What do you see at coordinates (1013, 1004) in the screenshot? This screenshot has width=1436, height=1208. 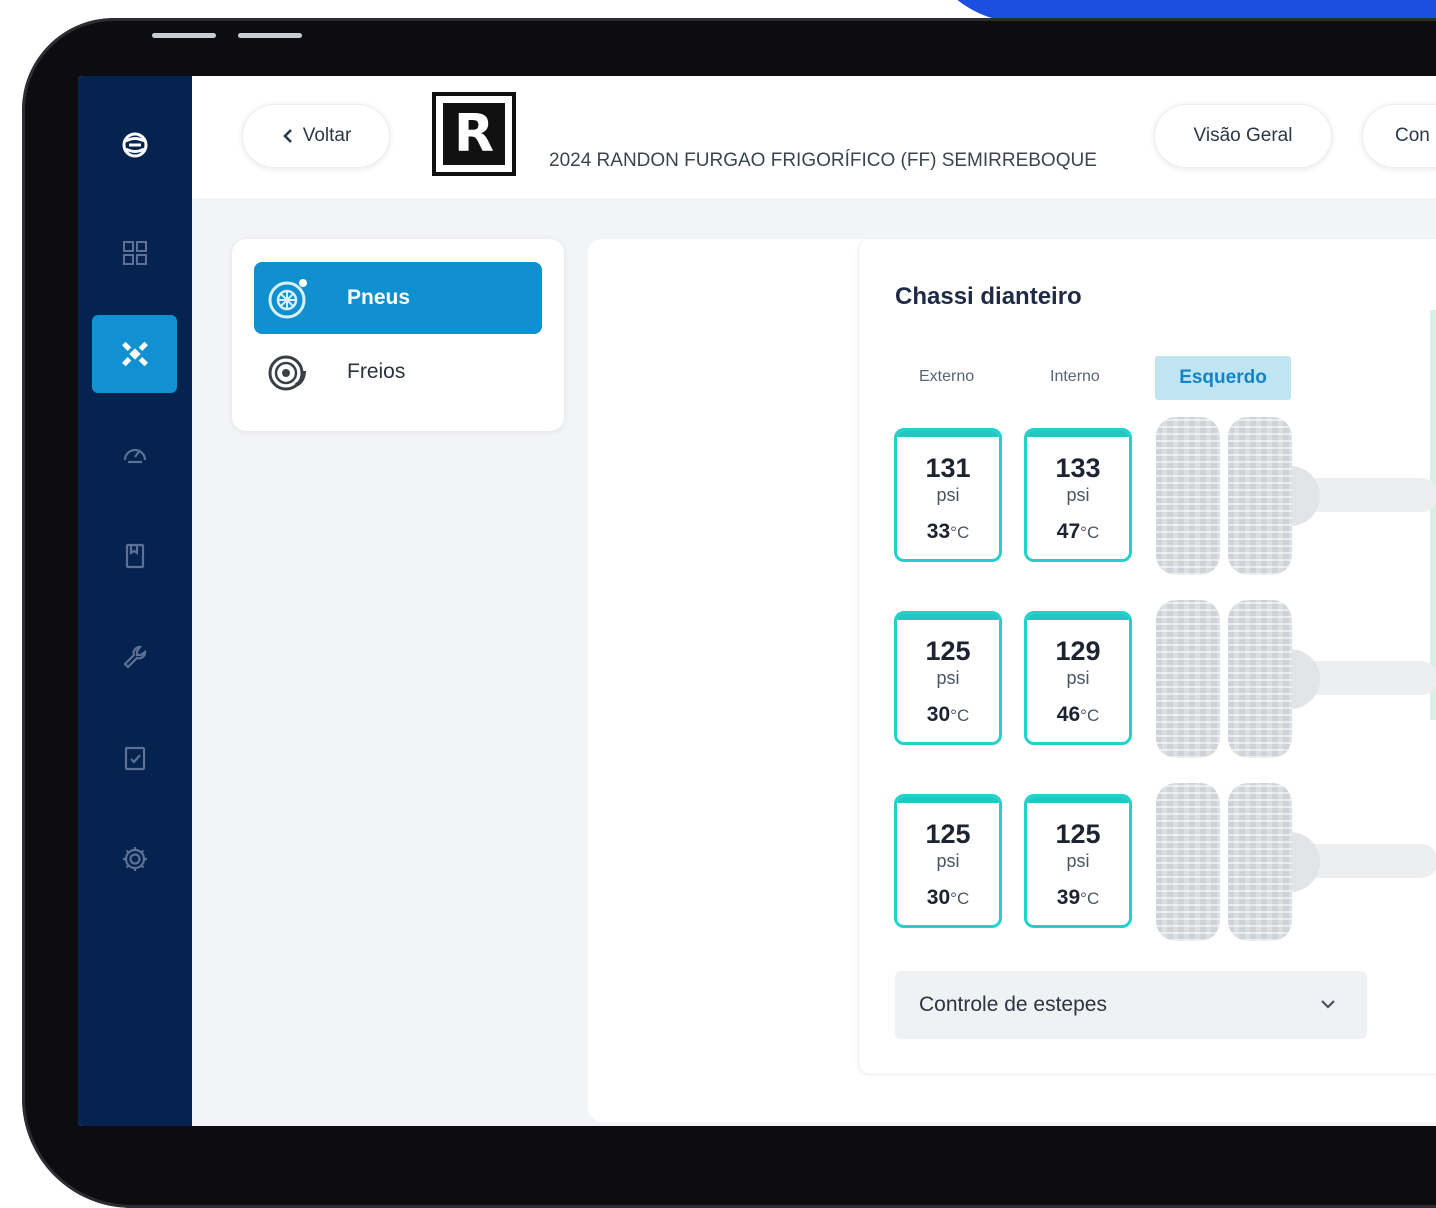 I see `spare-control-label: Controle de estepes` at bounding box center [1013, 1004].